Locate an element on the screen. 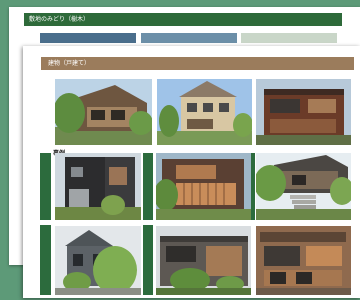 The height and width of the screenshot is (300, 360). house-photo-beige-gable is located at coordinates (204, 112).